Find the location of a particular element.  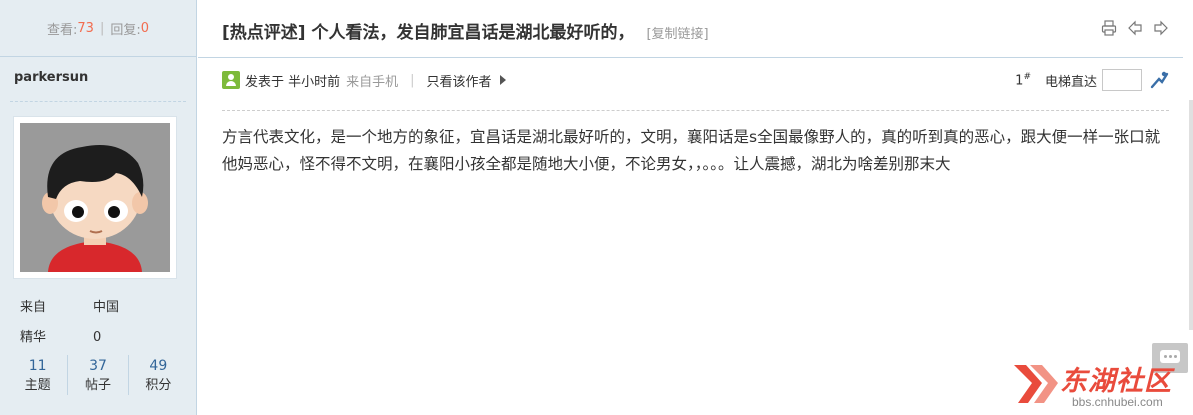

prev-thread-icon is located at coordinates (1135, 28).